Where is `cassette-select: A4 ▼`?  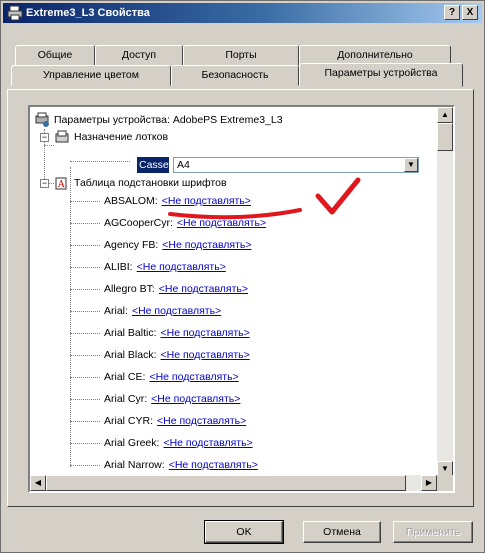 cassette-select: A4 ▼ is located at coordinates (296, 165).